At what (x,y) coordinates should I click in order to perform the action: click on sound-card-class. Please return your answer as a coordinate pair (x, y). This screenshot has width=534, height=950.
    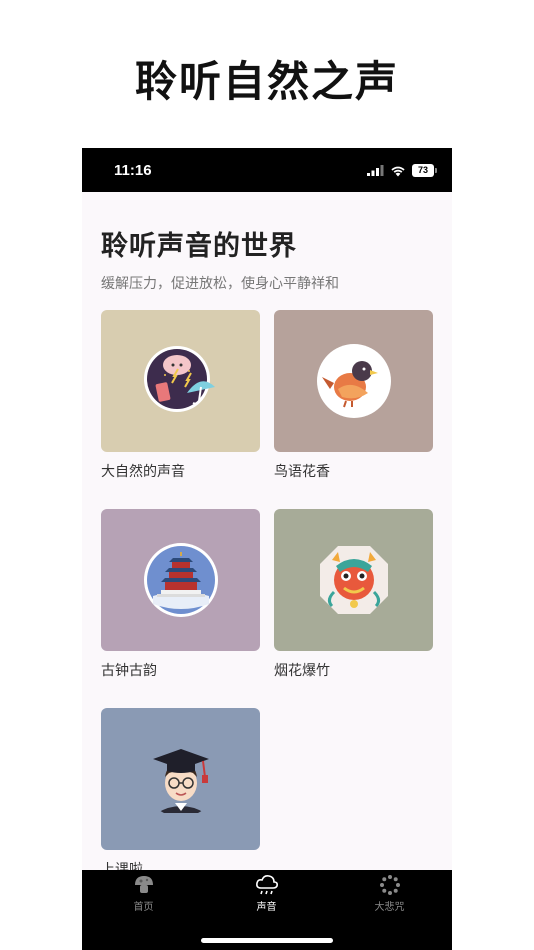
    Looking at the image, I should click on (180, 779).